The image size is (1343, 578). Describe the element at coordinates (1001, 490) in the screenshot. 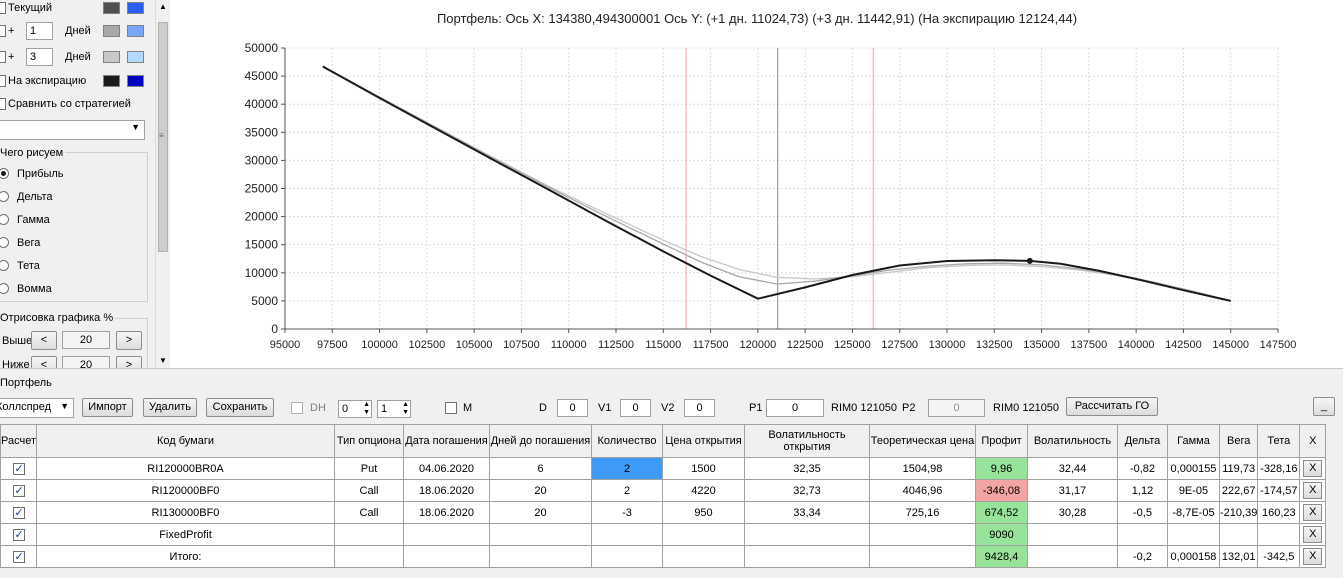

I see `cell-profit: -346,08` at that location.